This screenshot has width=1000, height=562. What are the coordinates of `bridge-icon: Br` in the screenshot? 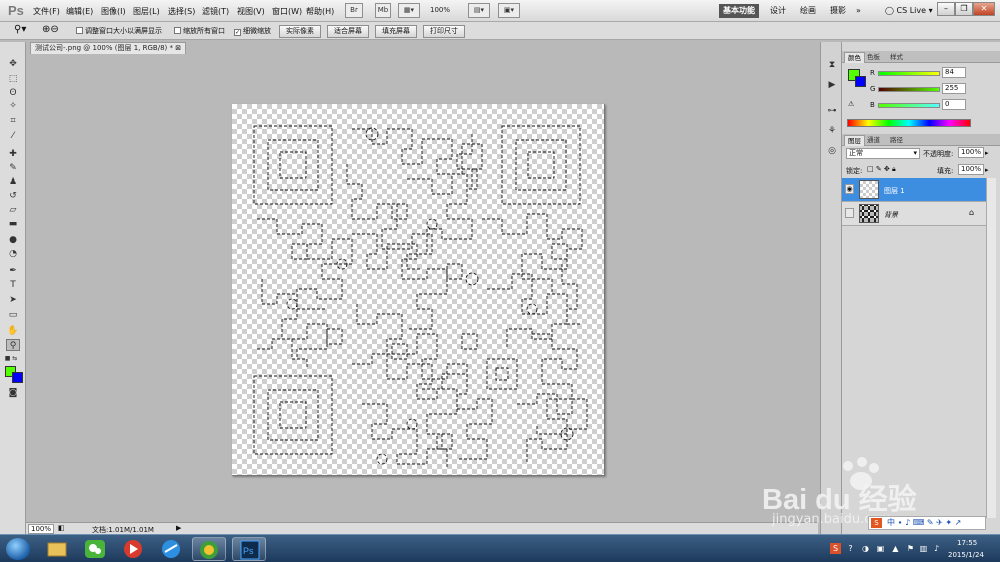 It's located at (354, 10).